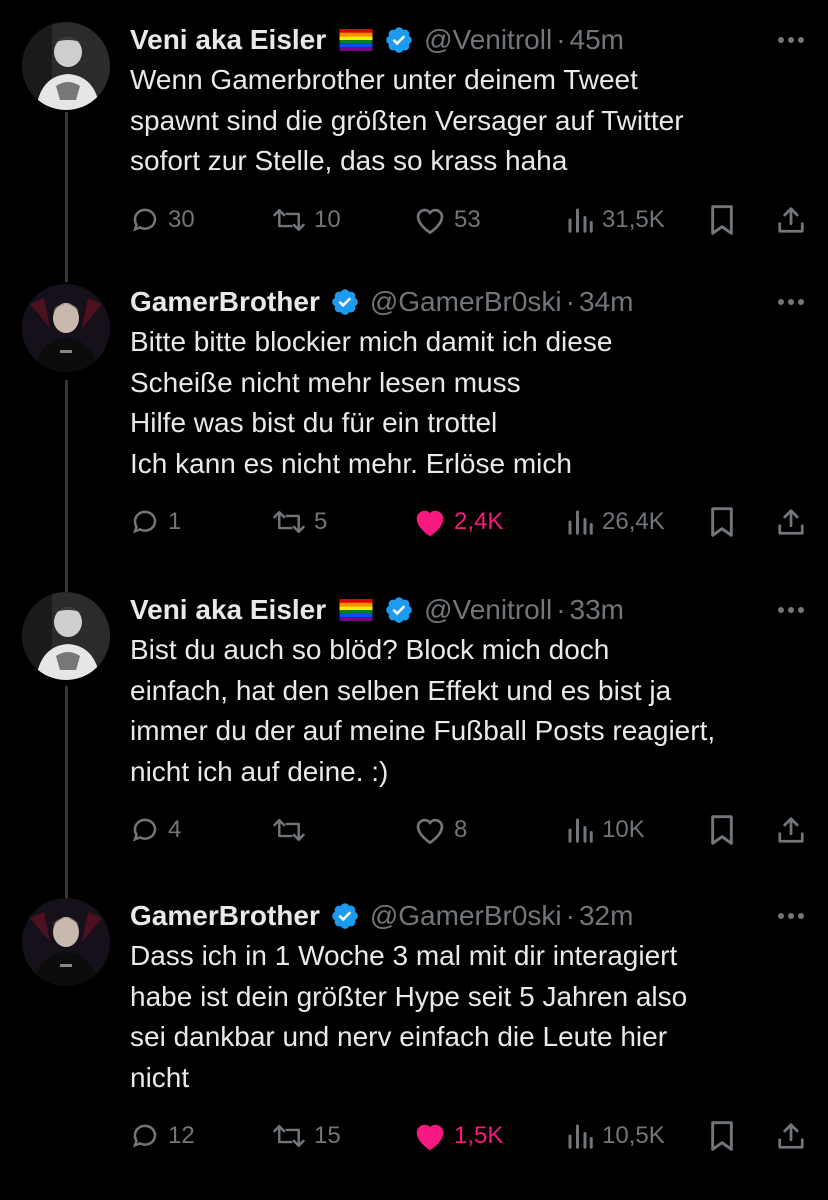  I want to click on reply-button: 4, so click(155, 830).